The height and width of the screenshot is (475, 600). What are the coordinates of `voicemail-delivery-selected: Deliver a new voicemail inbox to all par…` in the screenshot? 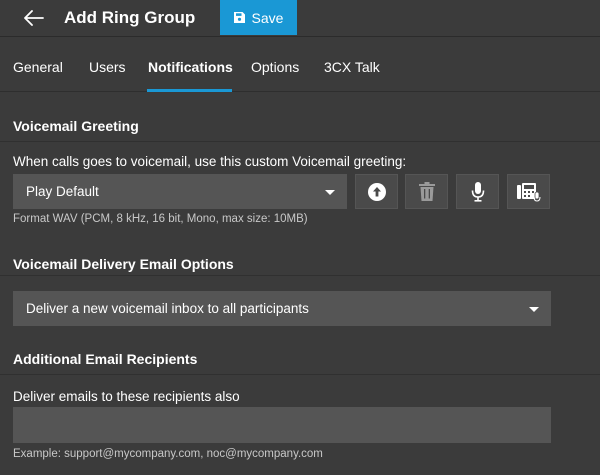 It's located at (167, 308).